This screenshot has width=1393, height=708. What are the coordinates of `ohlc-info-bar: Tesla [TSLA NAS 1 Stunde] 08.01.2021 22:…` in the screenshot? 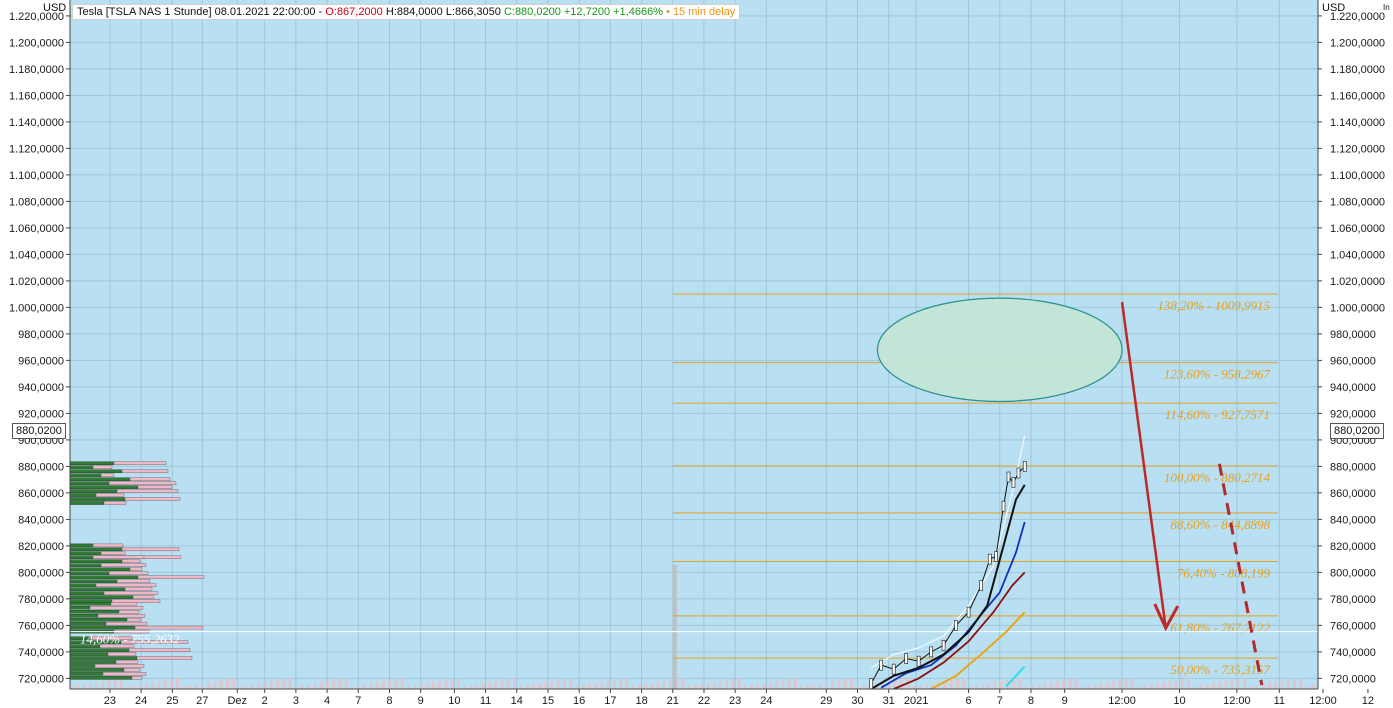 It's located at (406, 12).